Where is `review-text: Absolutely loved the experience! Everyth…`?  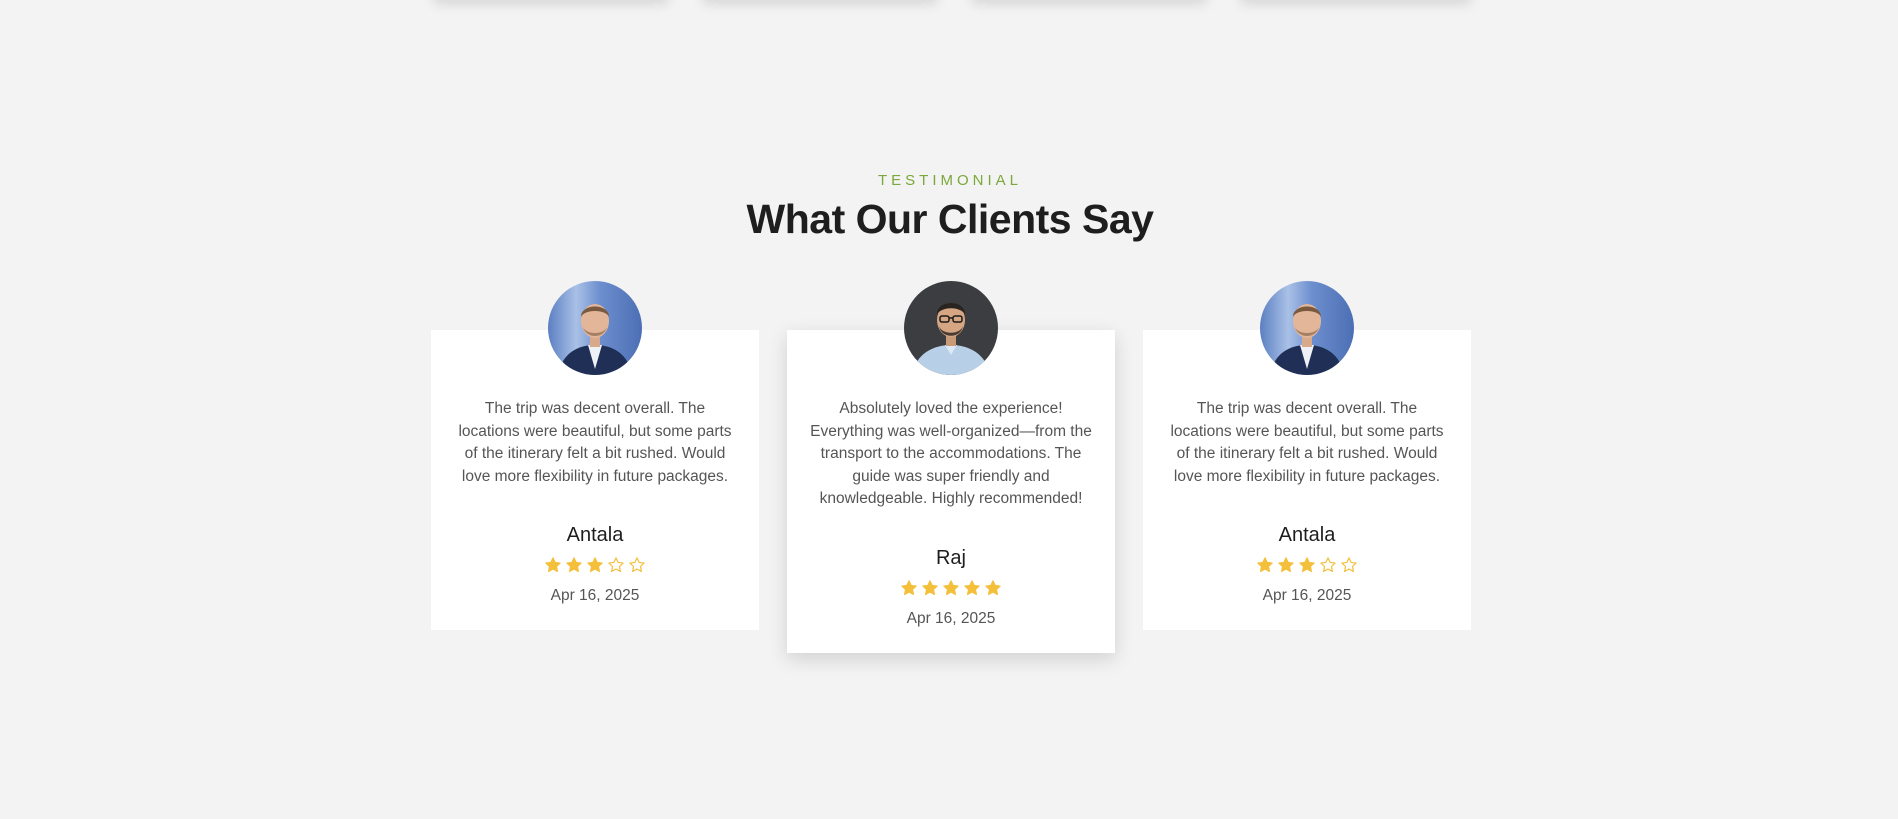 review-text: Absolutely loved the experience! Everyth… is located at coordinates (951, 453).